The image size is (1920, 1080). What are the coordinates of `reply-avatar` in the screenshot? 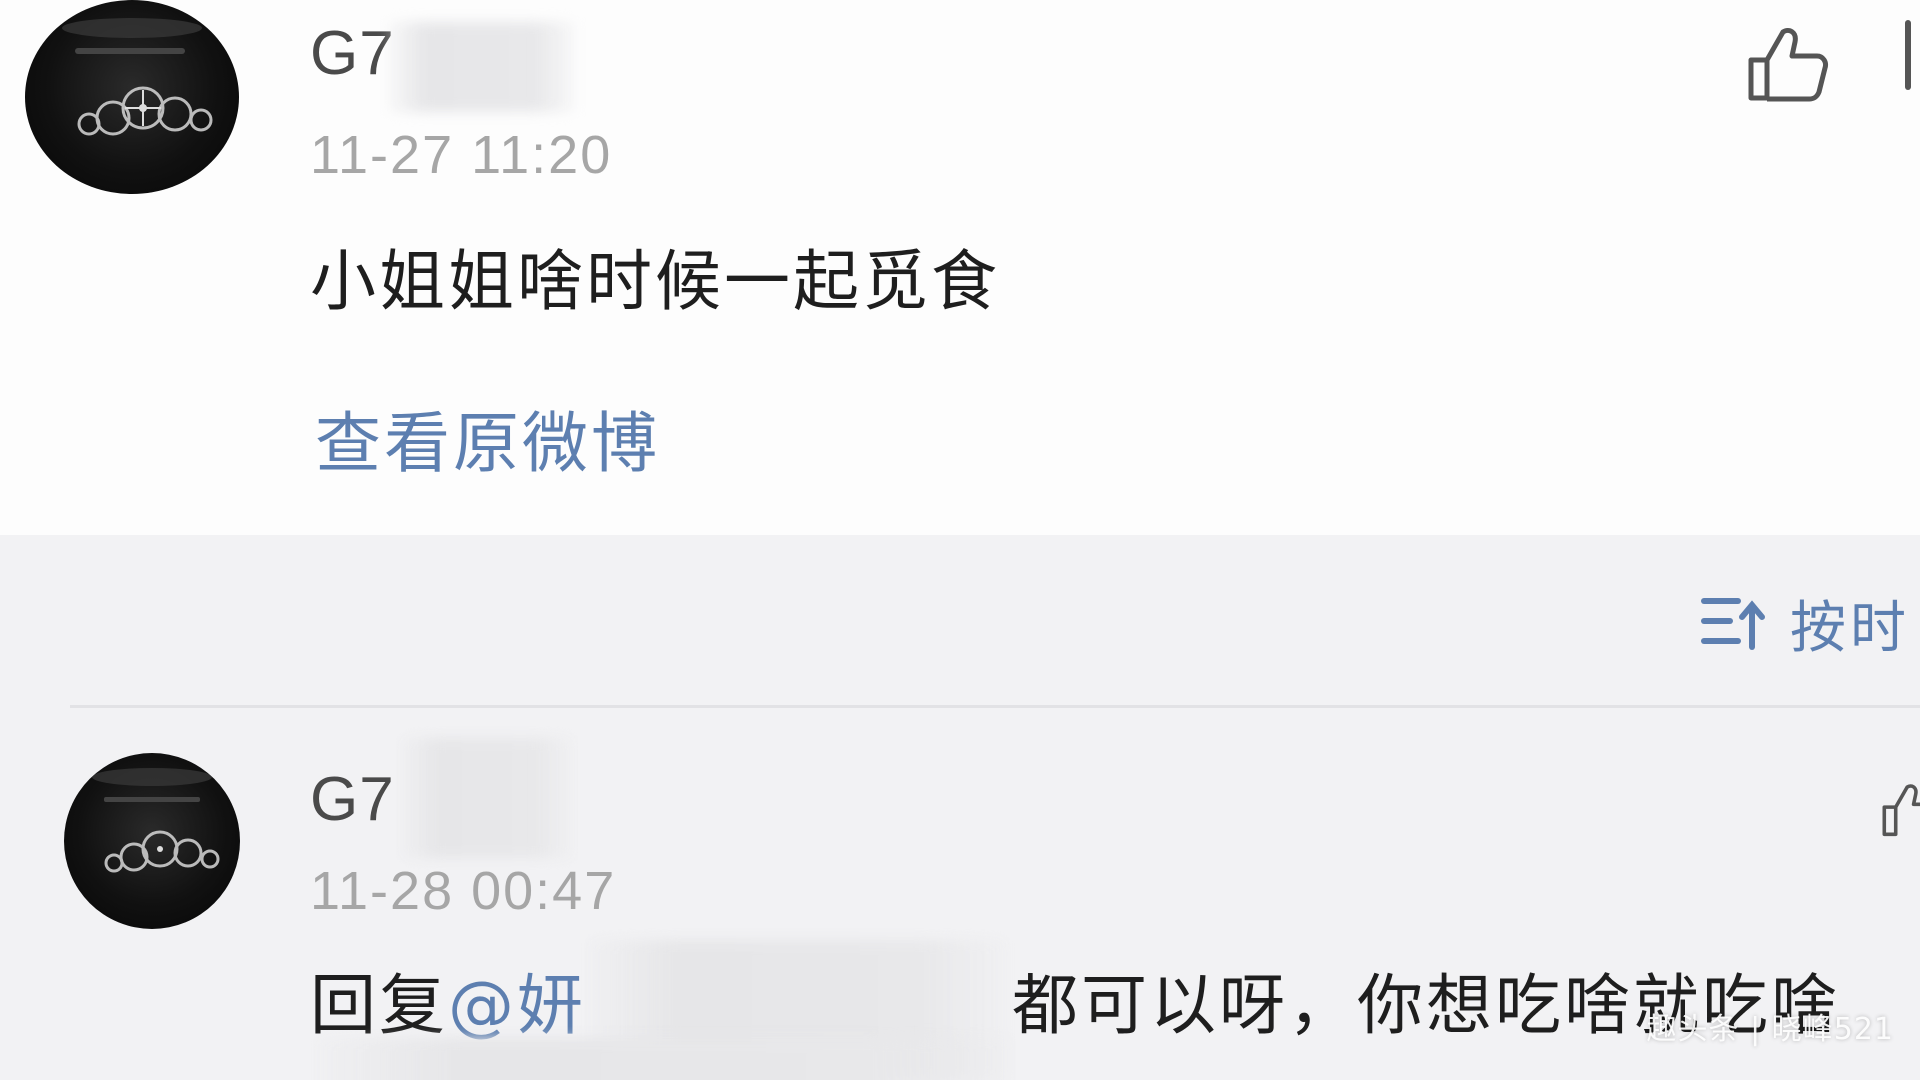 It's located at (152, 841).